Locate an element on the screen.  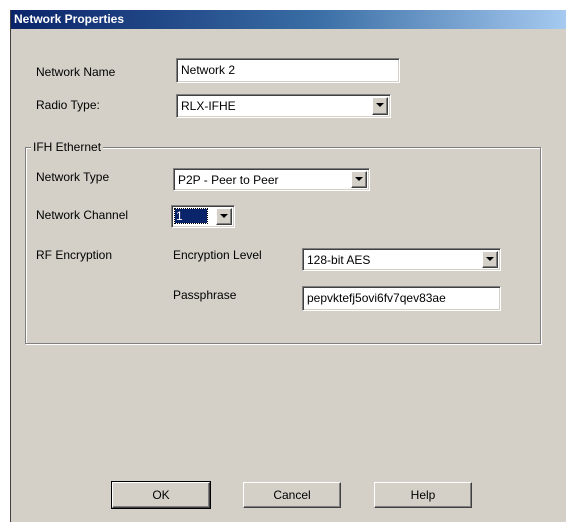
network-name-input: Network 2 is located at coordinates (288, 70).